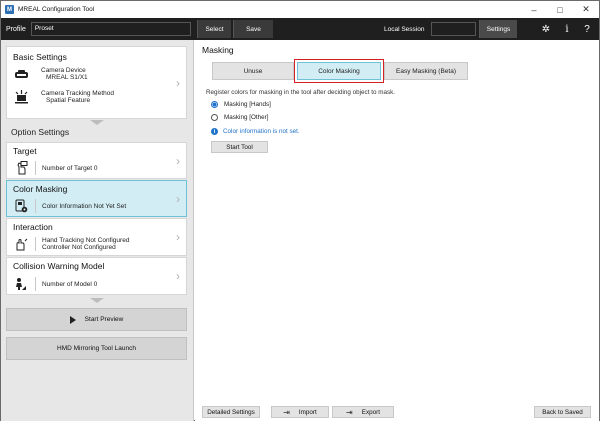 The height and width of the screenshot is (421, 600). I want to click on select-button: Select, so click(214, 29).